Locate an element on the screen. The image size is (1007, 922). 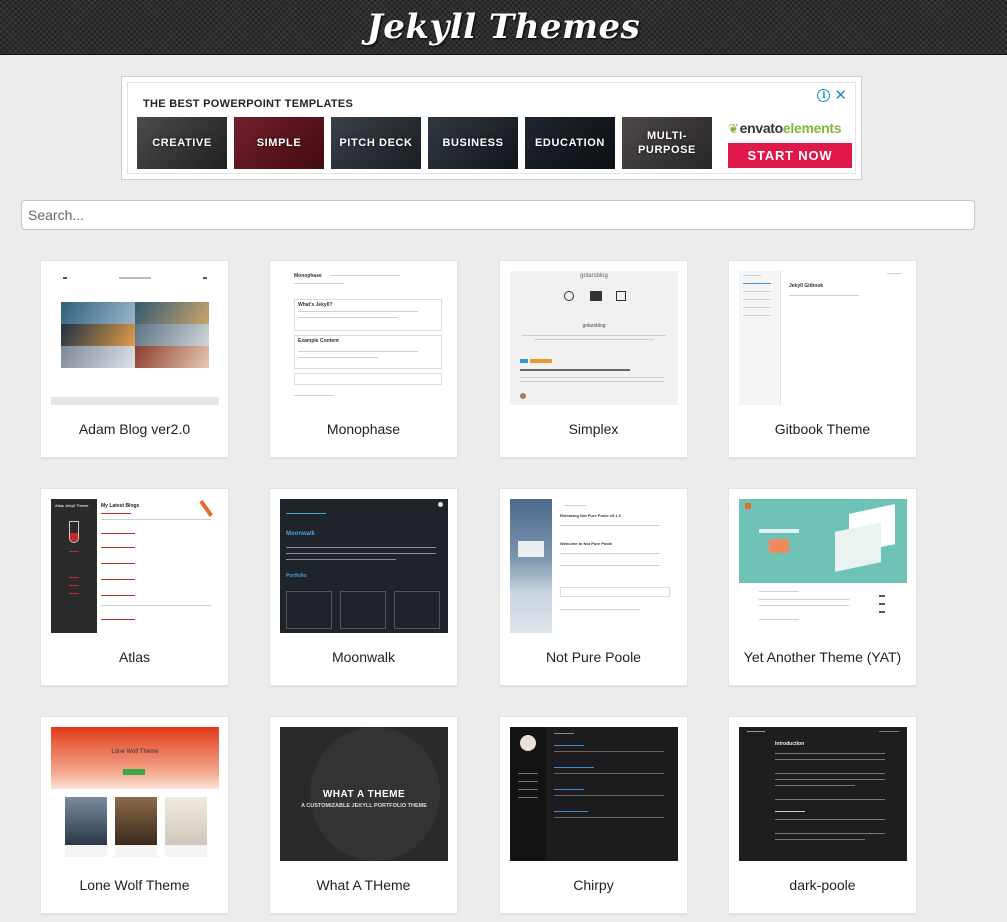
thumb-text: Lone Wolf Theme is located at coordinates (135, 752).